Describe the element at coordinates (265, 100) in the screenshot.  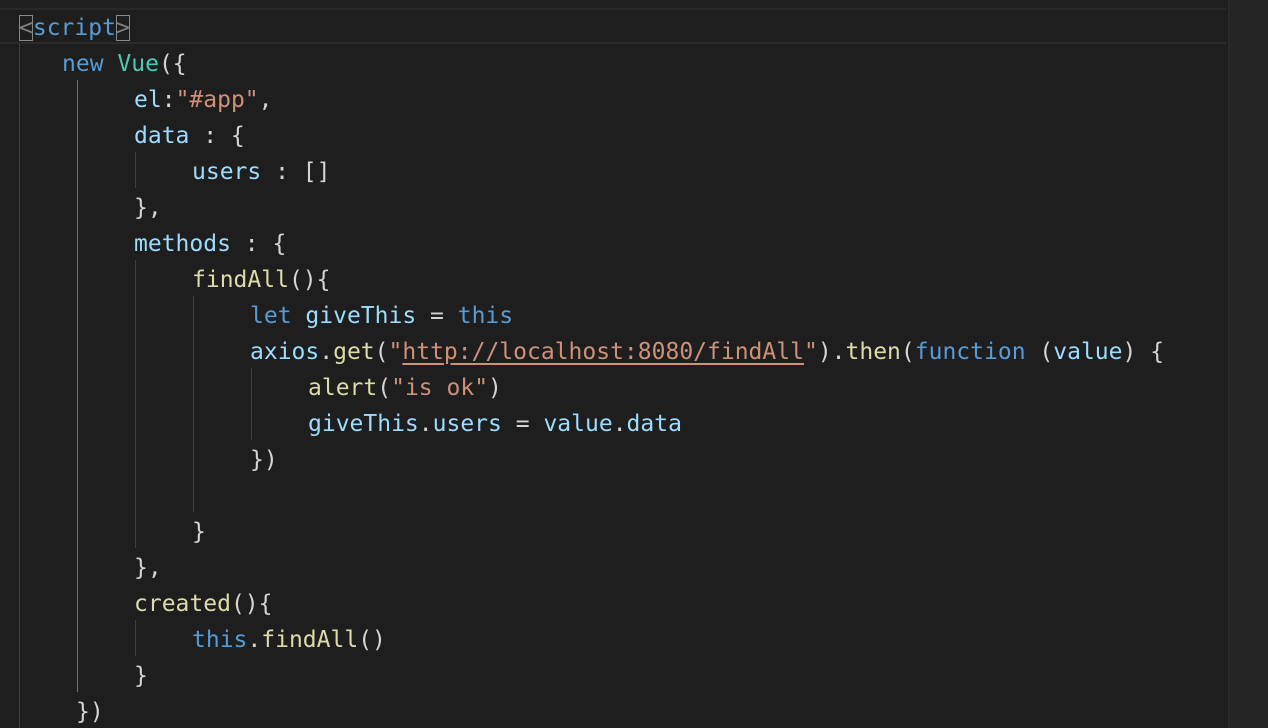
I see `code-token: ,` at that location.